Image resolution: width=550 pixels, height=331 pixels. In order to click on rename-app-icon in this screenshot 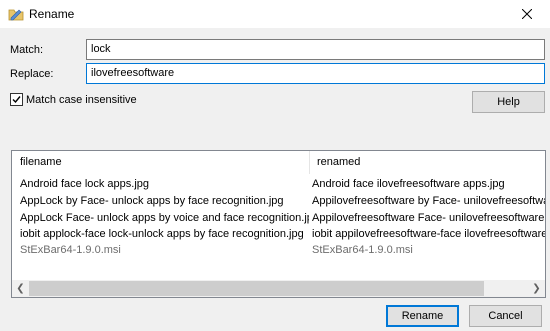, I will do `click(16, 14)`.